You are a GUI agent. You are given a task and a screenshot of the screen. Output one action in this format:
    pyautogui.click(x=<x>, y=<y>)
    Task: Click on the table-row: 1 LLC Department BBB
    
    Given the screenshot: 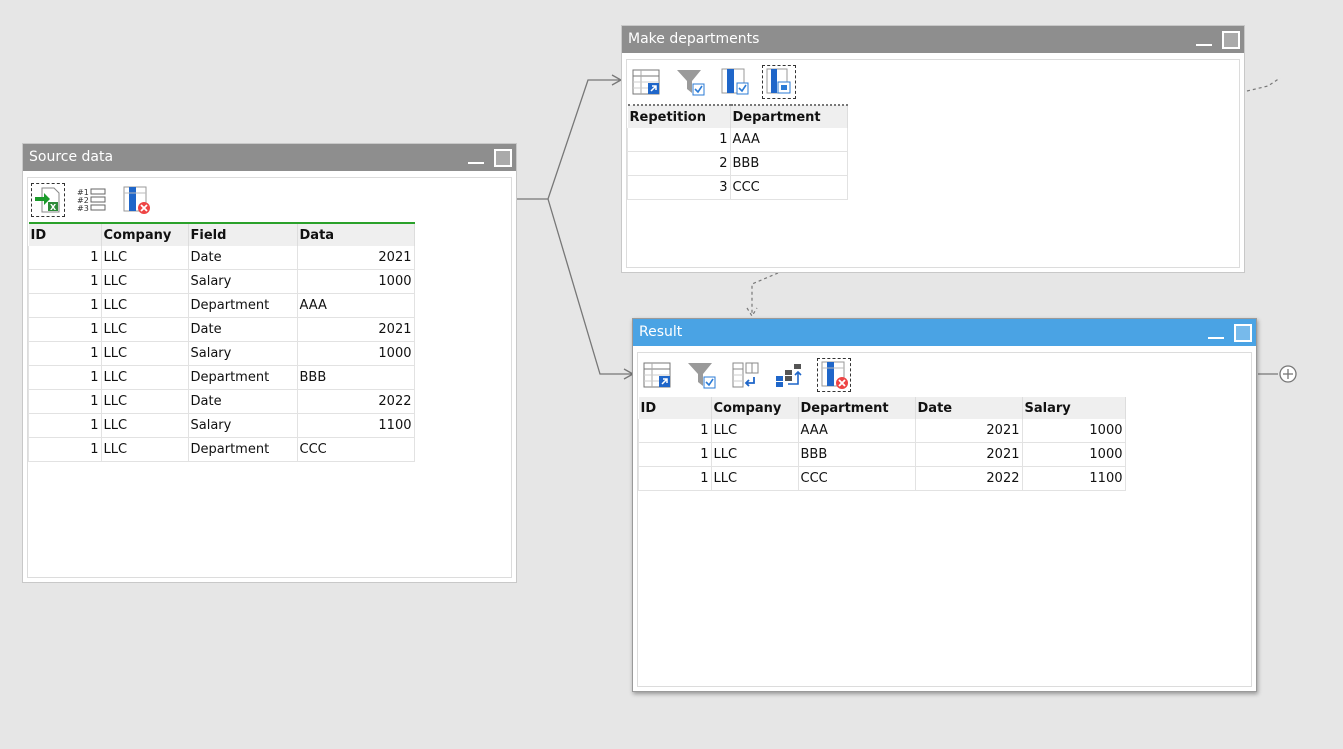 What is the action you would take?
    pyautogui.click(x=221, y=377)
    